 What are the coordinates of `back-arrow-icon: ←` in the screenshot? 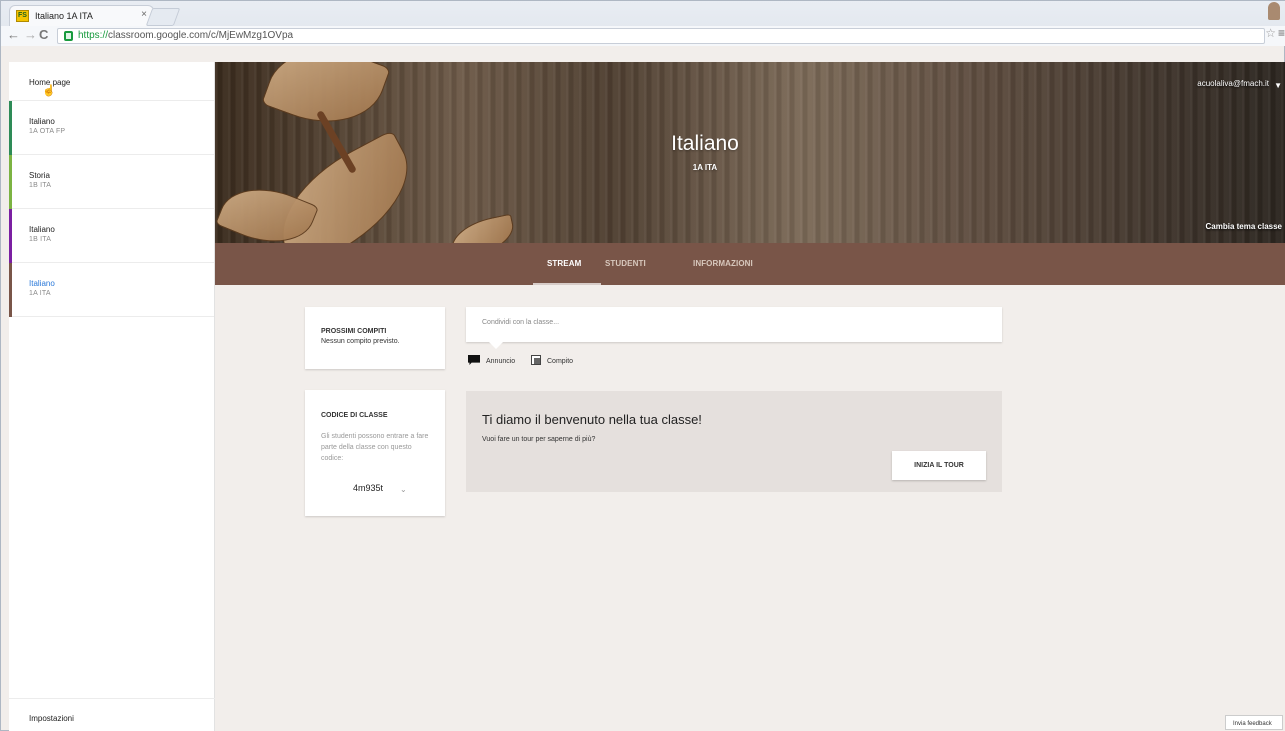 It's located at (13, 34).